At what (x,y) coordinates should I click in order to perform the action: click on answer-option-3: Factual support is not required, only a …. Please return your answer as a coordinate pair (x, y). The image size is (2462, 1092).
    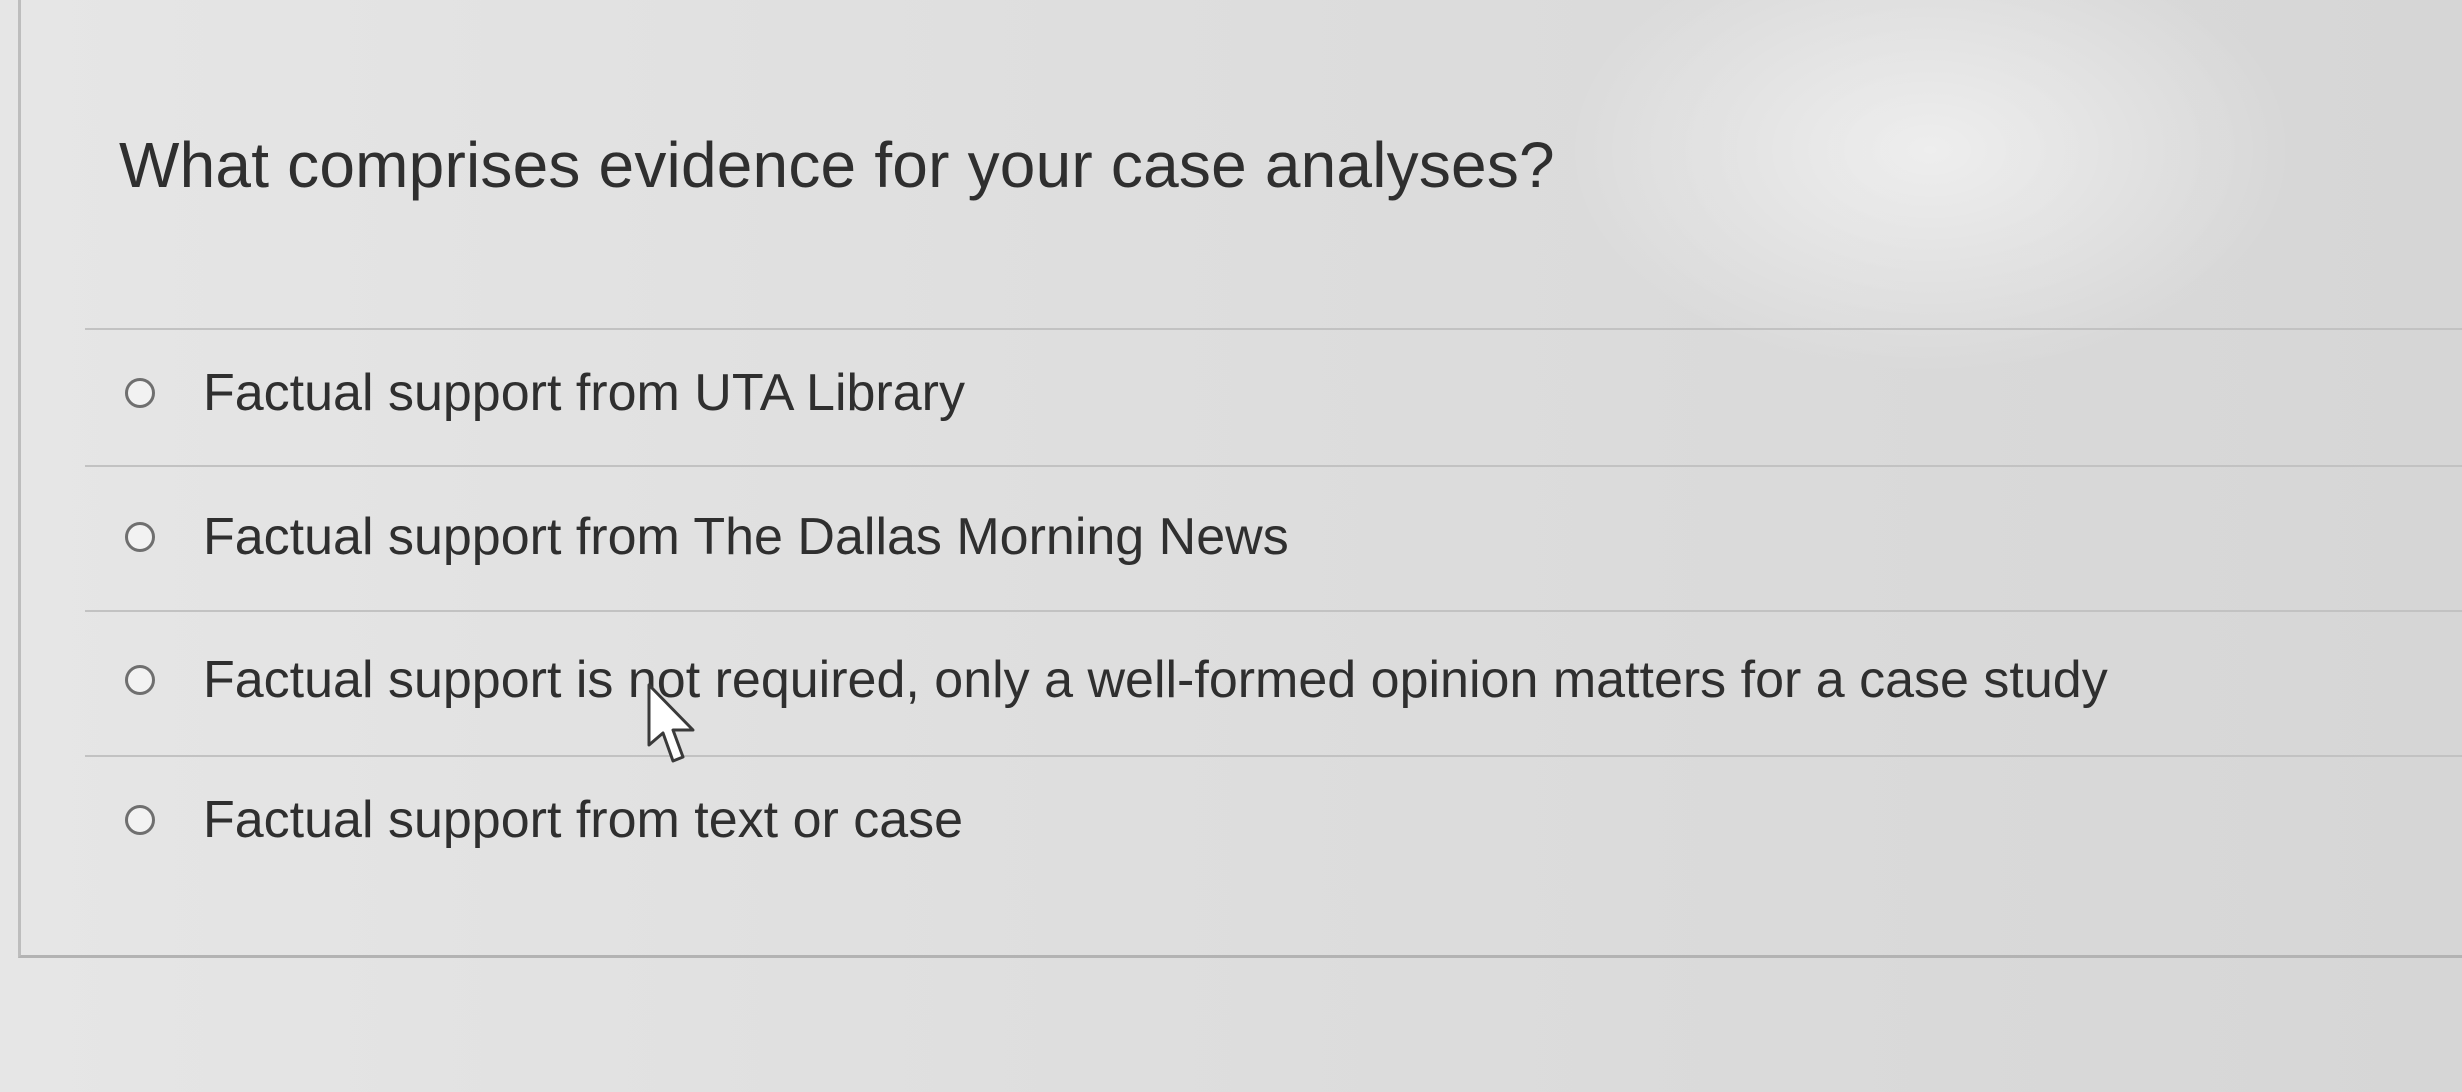
    Looking at the image, I should click on (1225, 680).